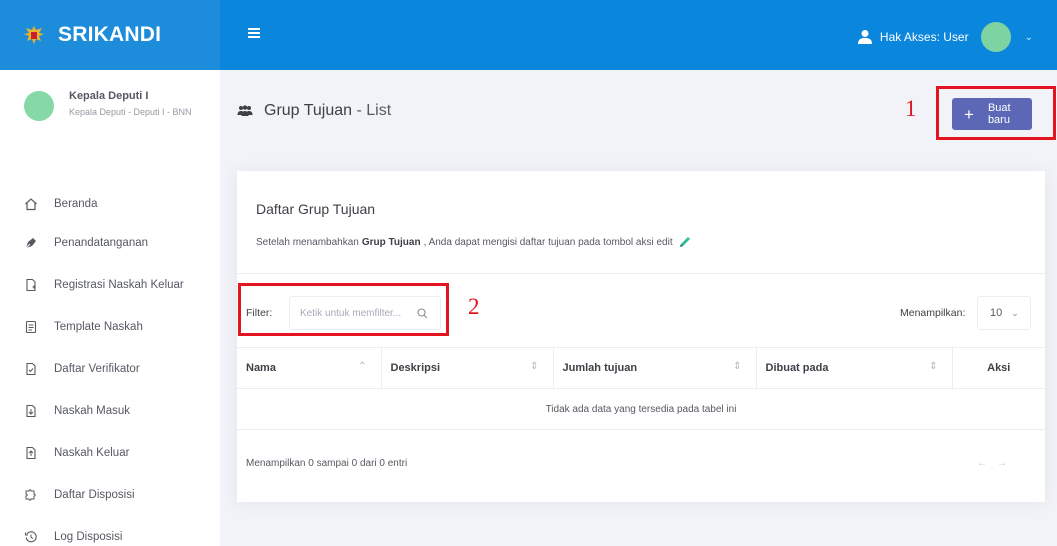 The height and width of the screenshot is (546, 1057). Describe the element at coordinates (92, 453) in the screenshot. I see `sidebar-item-label: Naskah Keluar` at that location.